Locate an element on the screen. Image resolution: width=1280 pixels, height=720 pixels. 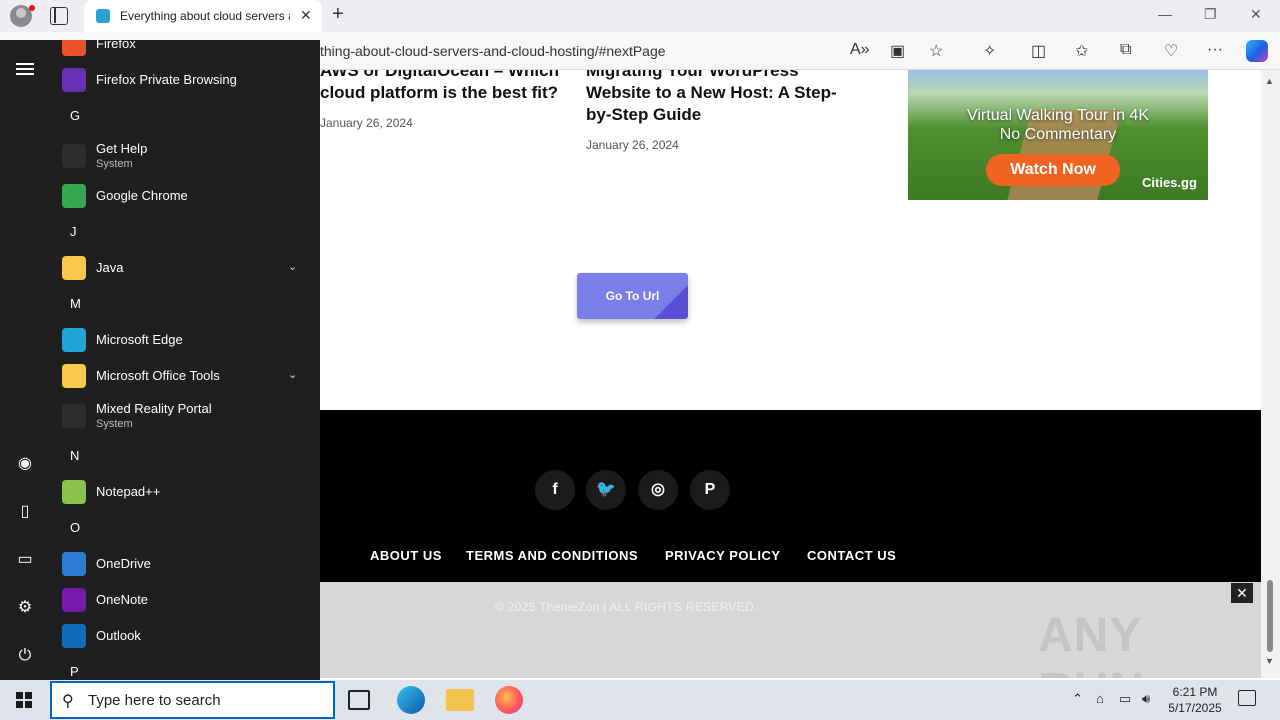
documents-icon: ▯ is located at coordinates (25, 512).